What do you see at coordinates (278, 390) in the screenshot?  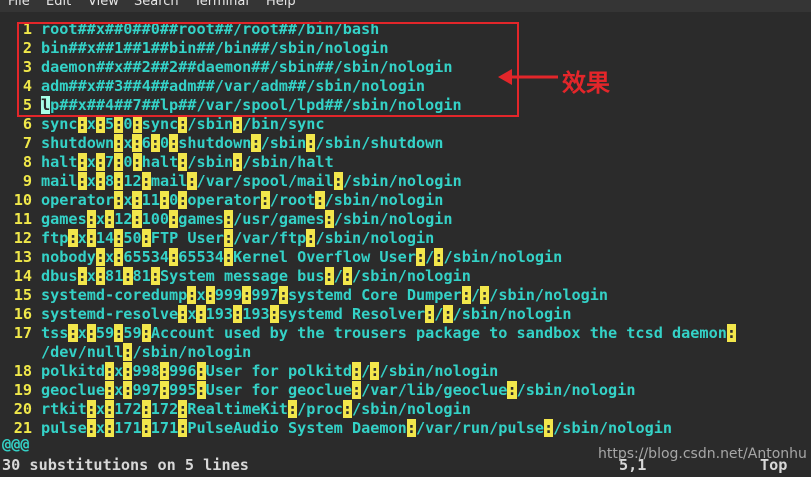 I see `line-text: User for geoclue` at bounding box center [278, 390].